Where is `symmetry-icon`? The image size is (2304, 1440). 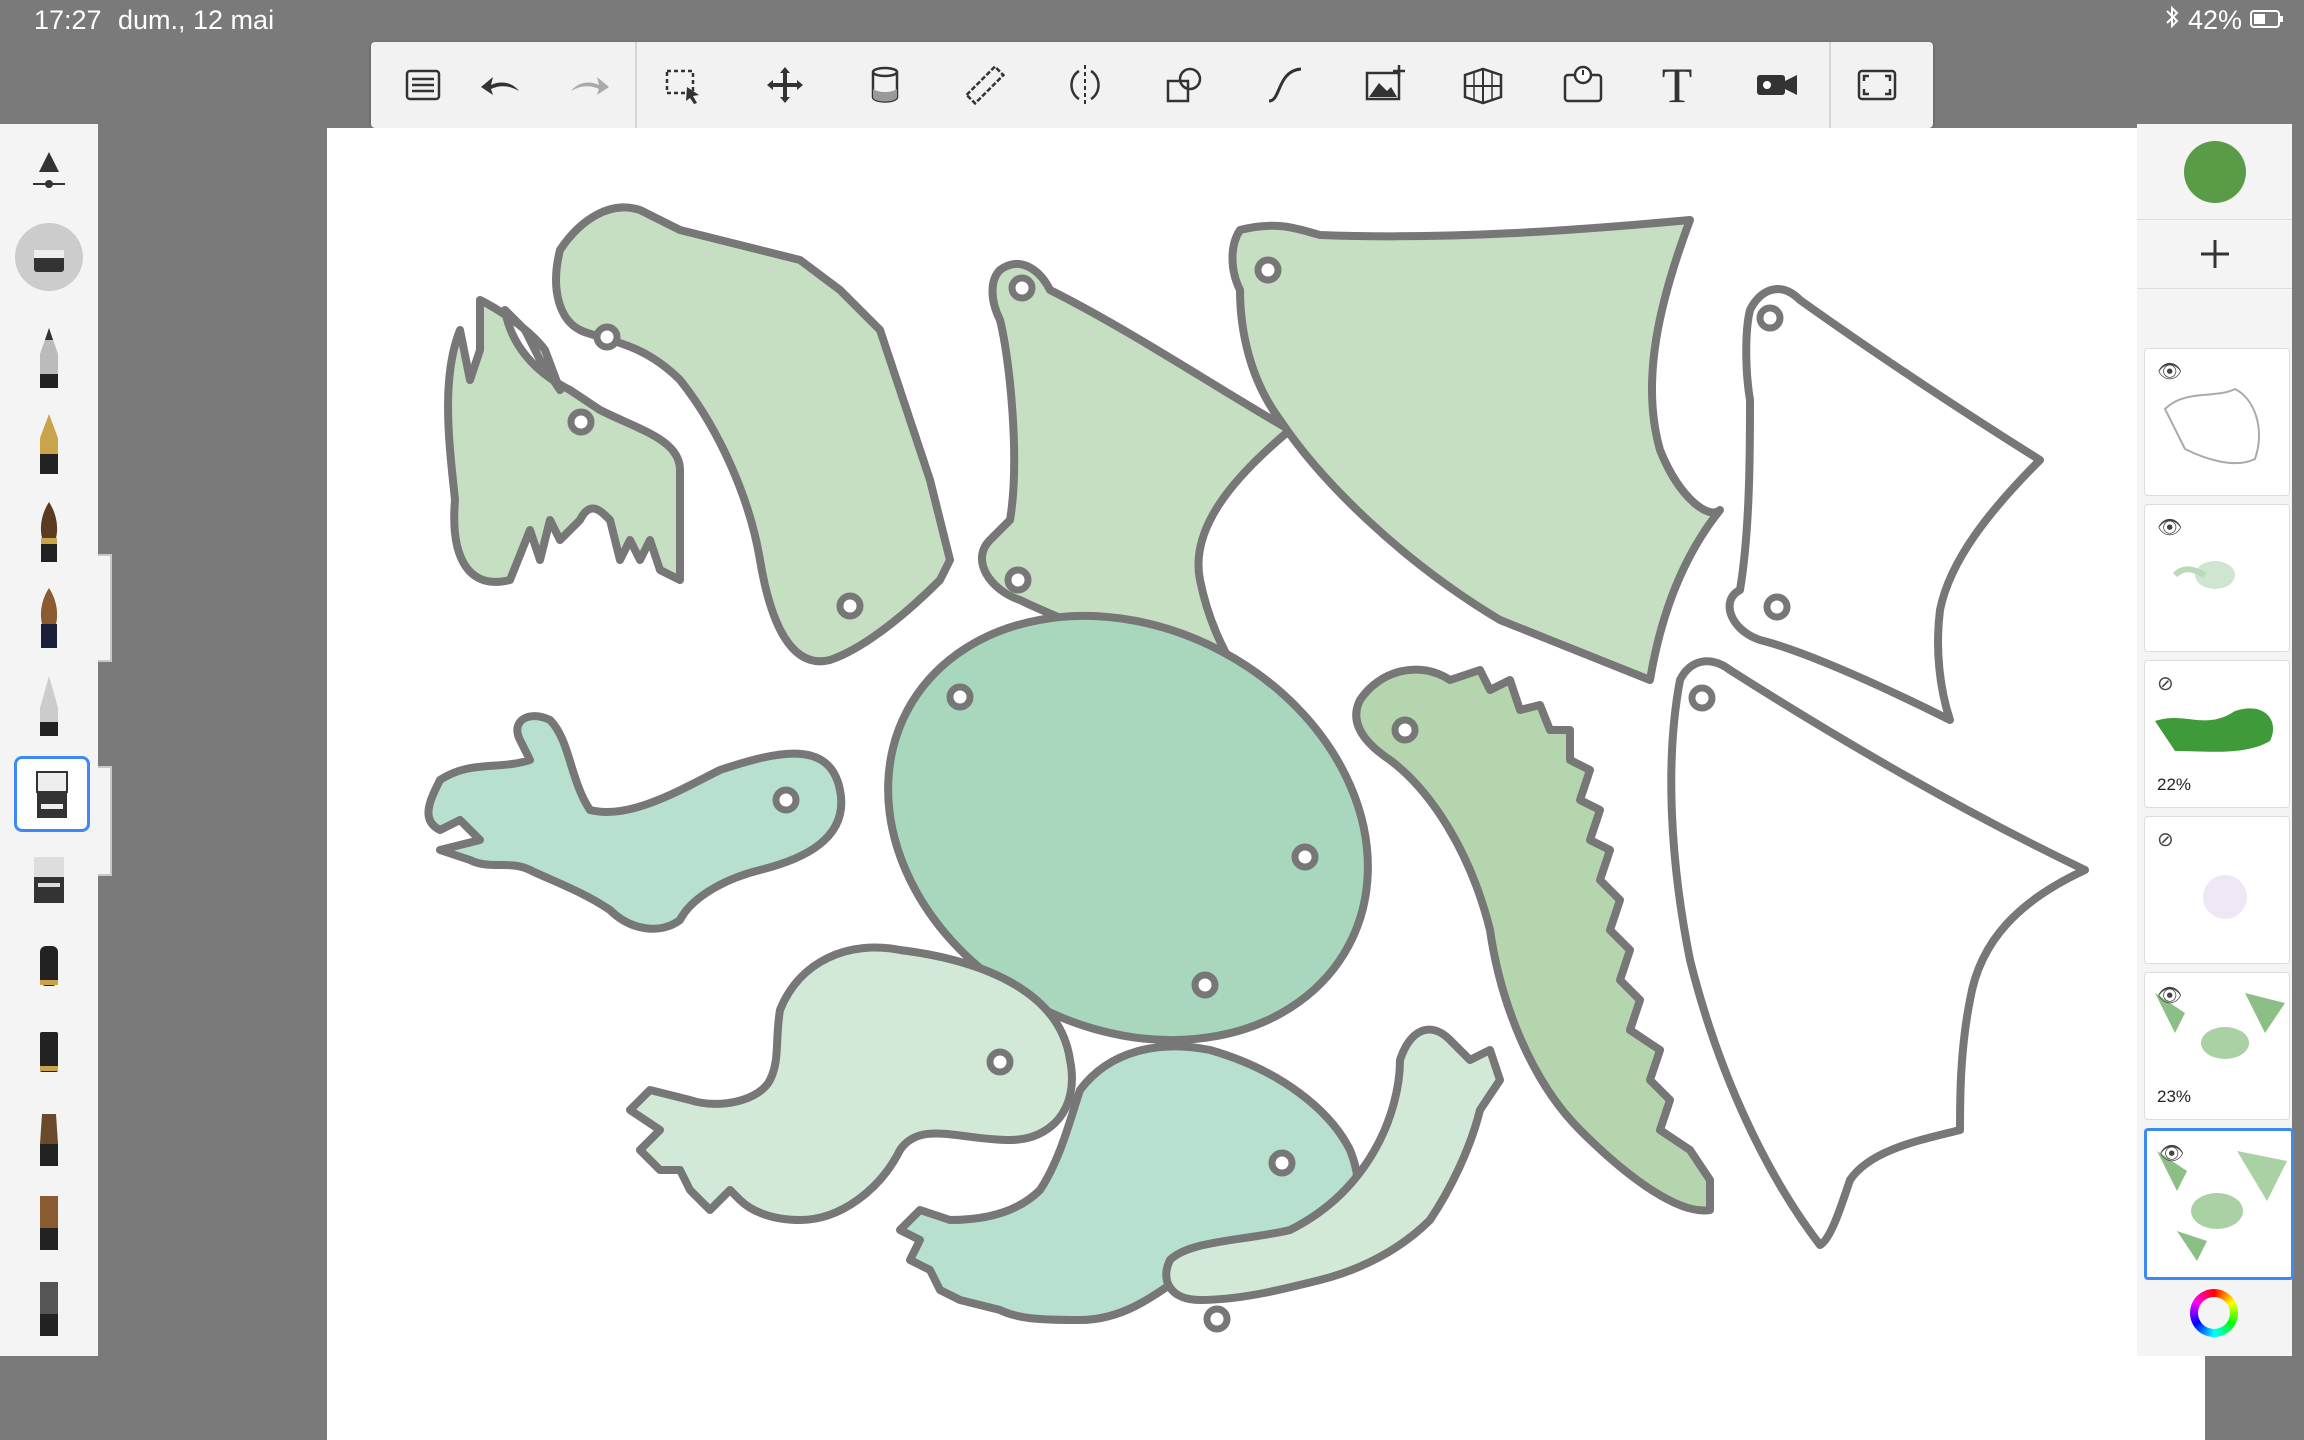 symmetry-icon is located at coordinates (1085, 85).